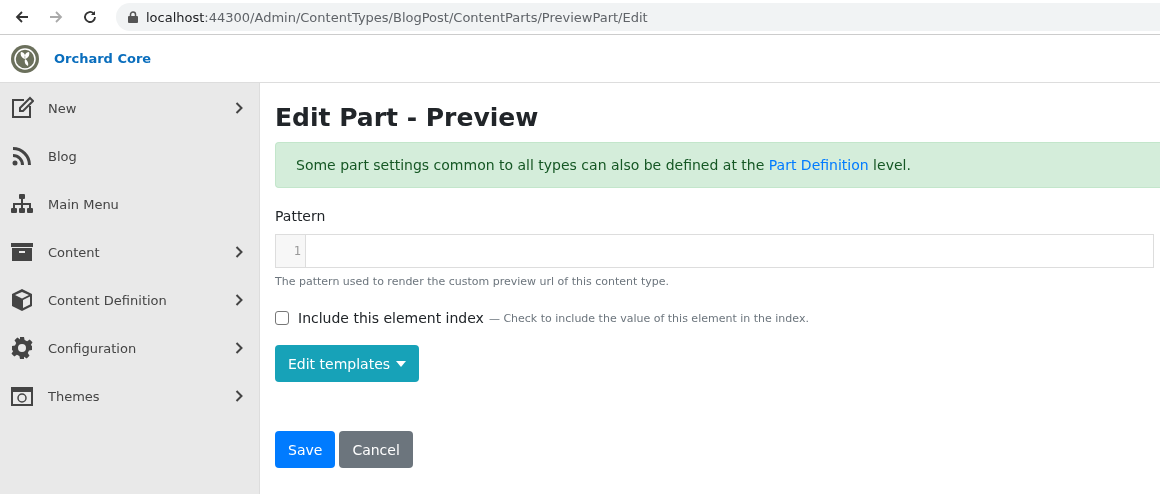 The width and height of the screenshot is (1160, 494). What do you see at coordinates (129, 156) in the screenshot?
I see `sidebar-item: Blog` at bounding box center [129, 156].